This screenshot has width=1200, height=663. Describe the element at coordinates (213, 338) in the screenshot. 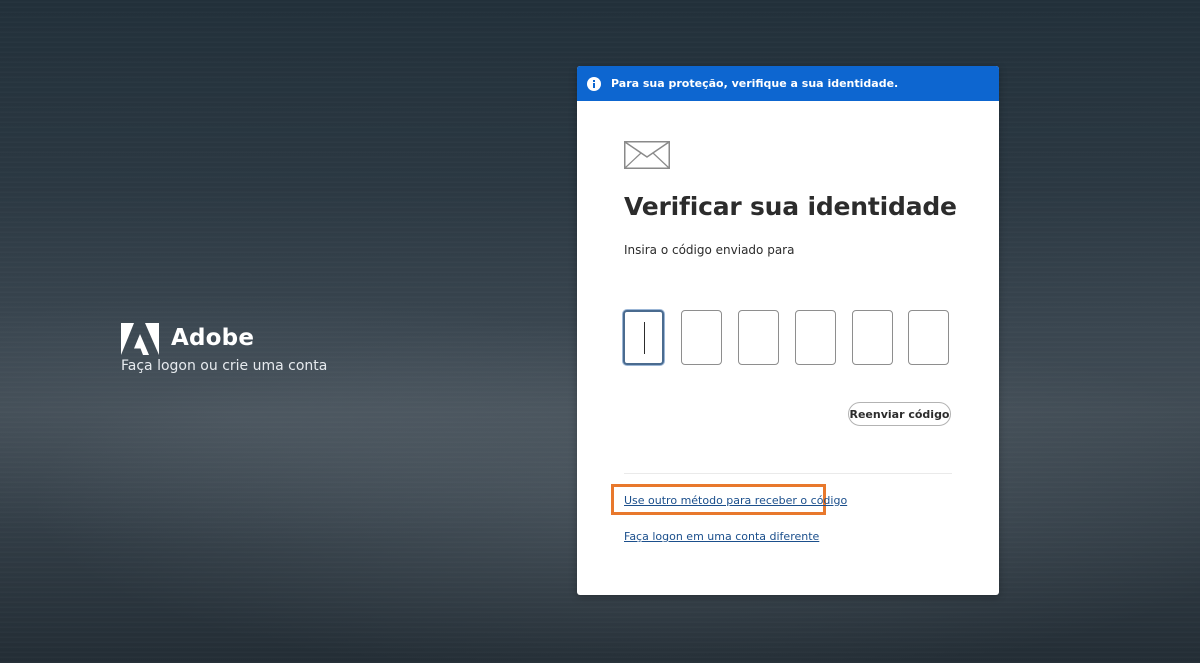

I see `brand-name: Adobe` at that location.